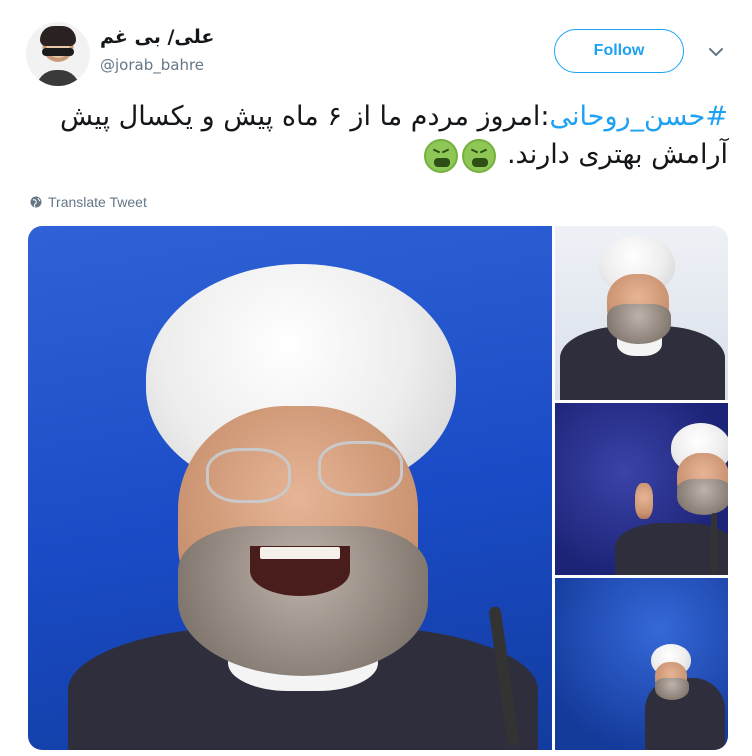 Image resolution: width=752 pixels, height=756 pixels. What do you see at coordinates (376, 45) in the screenshot?
I see `tweet-header: علی/ بی غم @jorab_bahre Follow` at bounding box center [376, 45].